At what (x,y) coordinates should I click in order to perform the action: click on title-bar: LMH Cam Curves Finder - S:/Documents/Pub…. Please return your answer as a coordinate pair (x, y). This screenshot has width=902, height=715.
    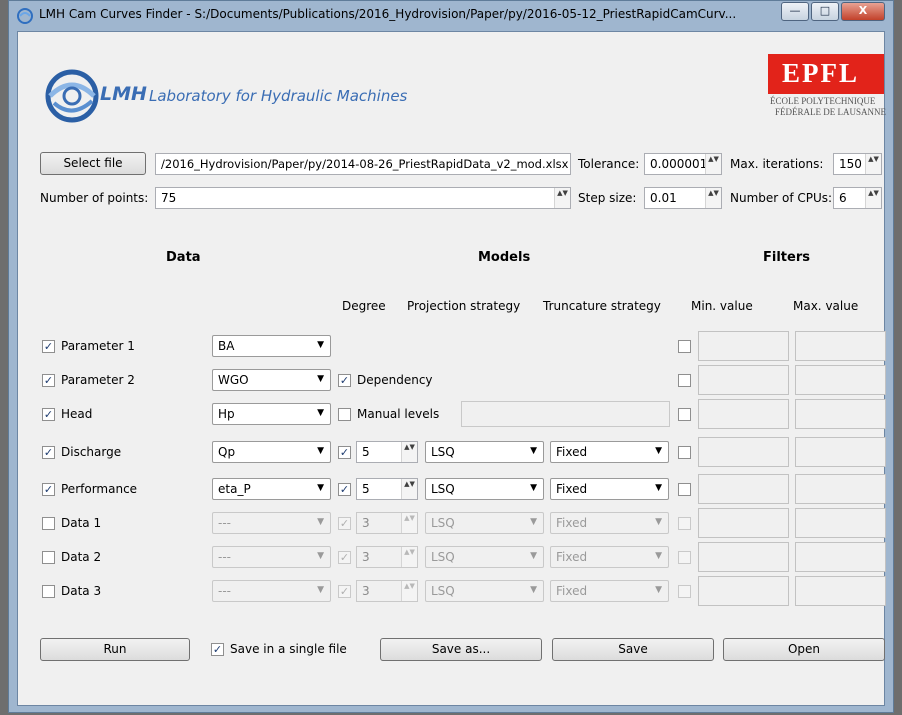
    Looking at the image, I should click on (451, 15).